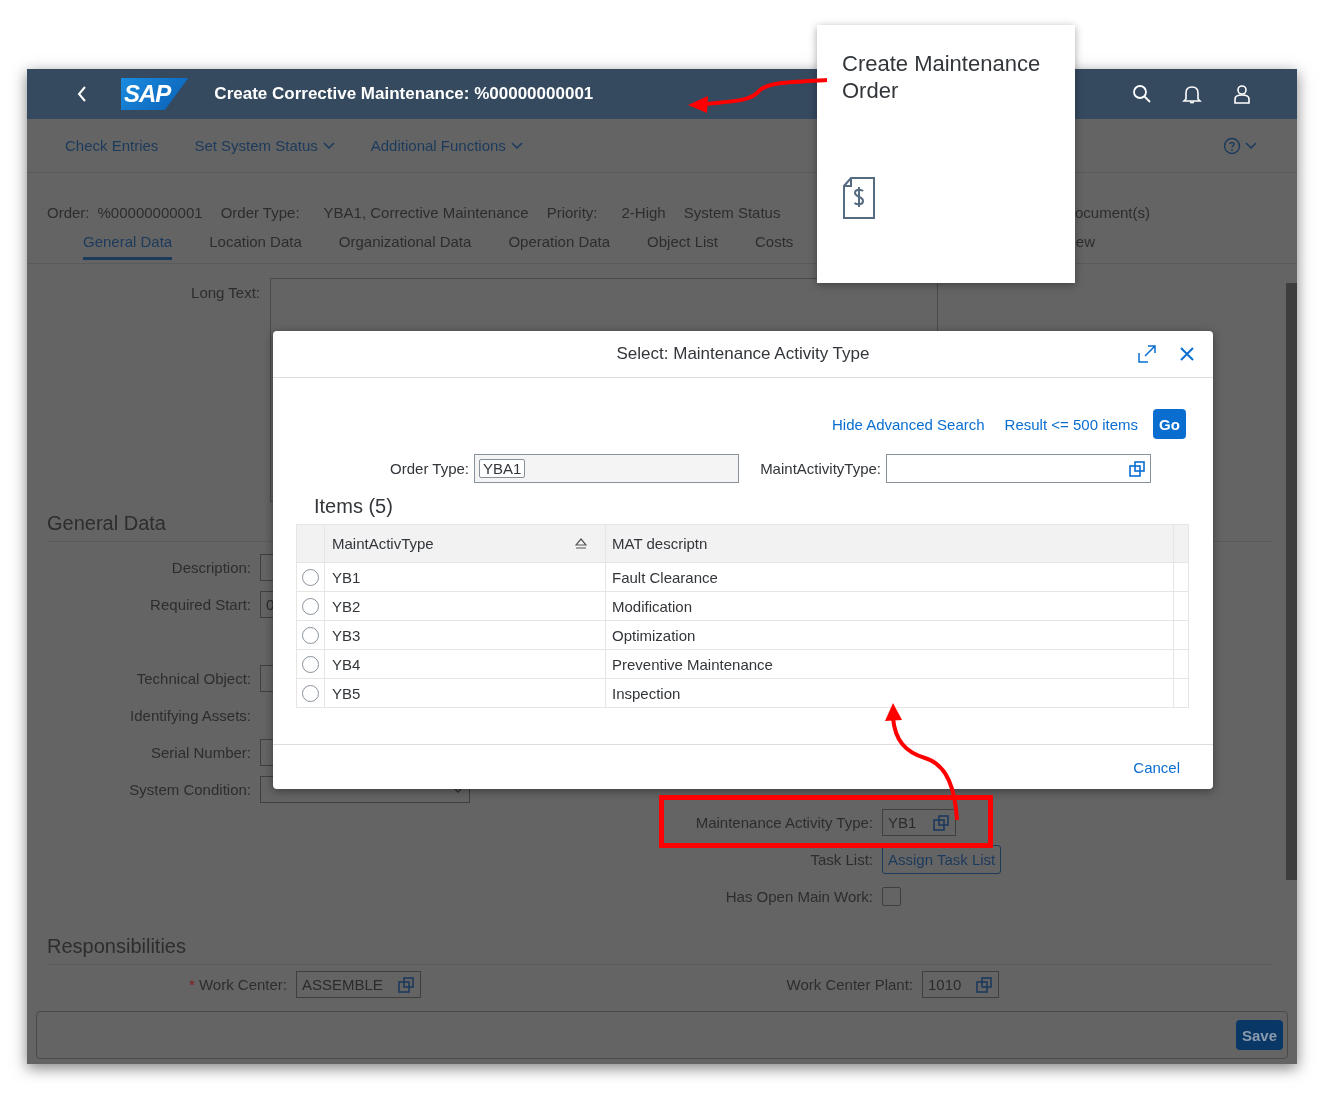  What do you see at coordinates (429, 468) in the screenshot?
I see `field-label: Order Type:` at bounding box center [429, 468].